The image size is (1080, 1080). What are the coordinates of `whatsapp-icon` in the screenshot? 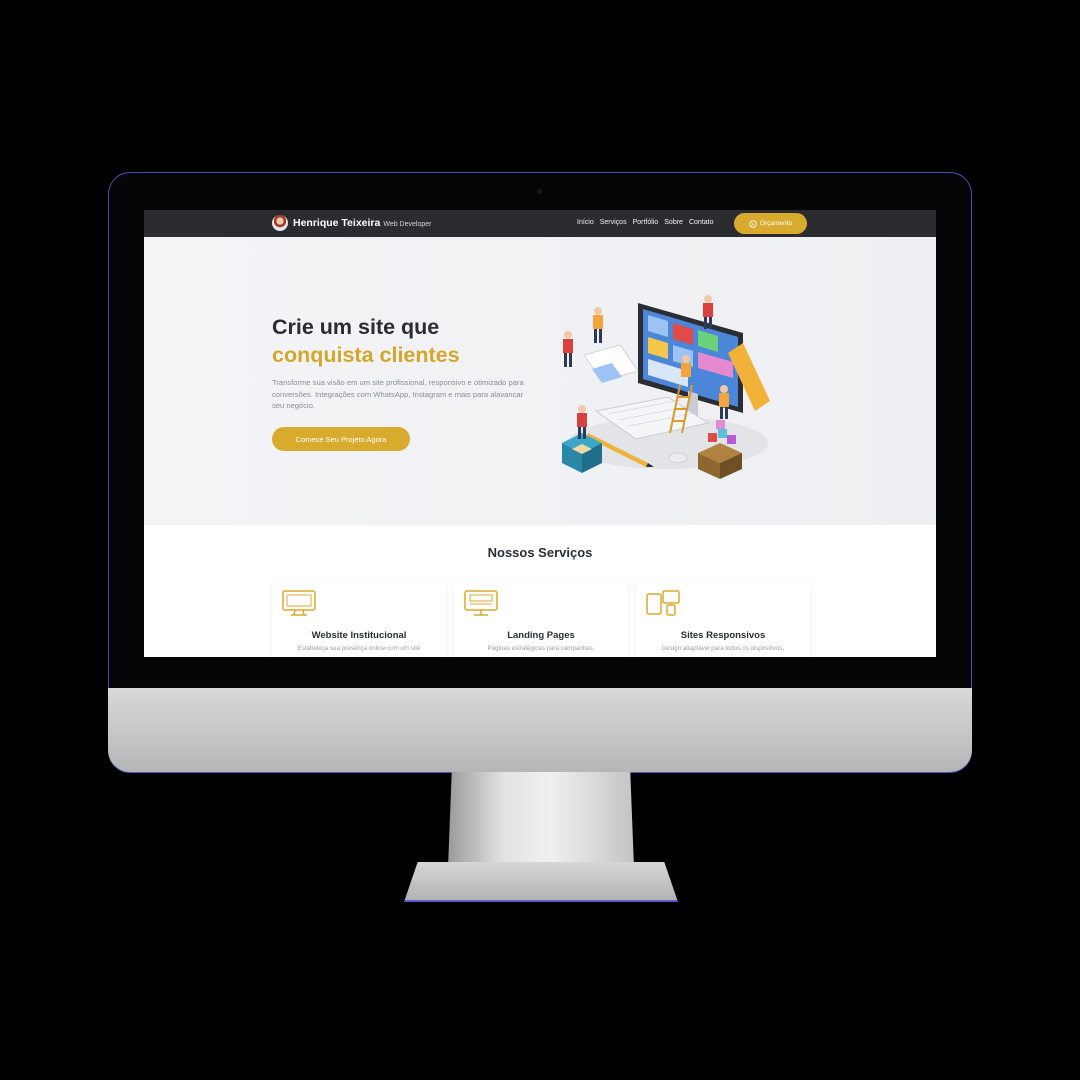 It's located at (753, 223).